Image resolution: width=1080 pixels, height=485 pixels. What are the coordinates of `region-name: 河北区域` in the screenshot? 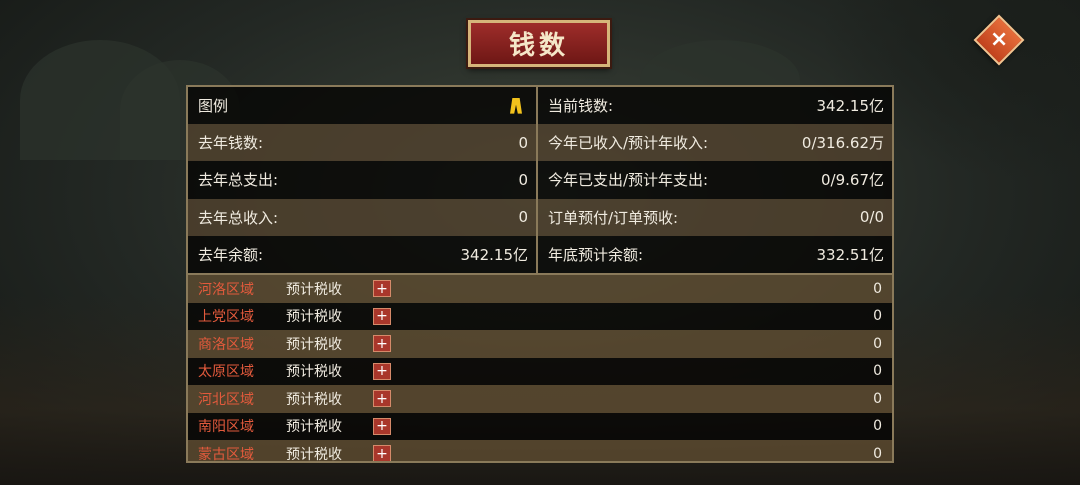 It's located at (226, 399).